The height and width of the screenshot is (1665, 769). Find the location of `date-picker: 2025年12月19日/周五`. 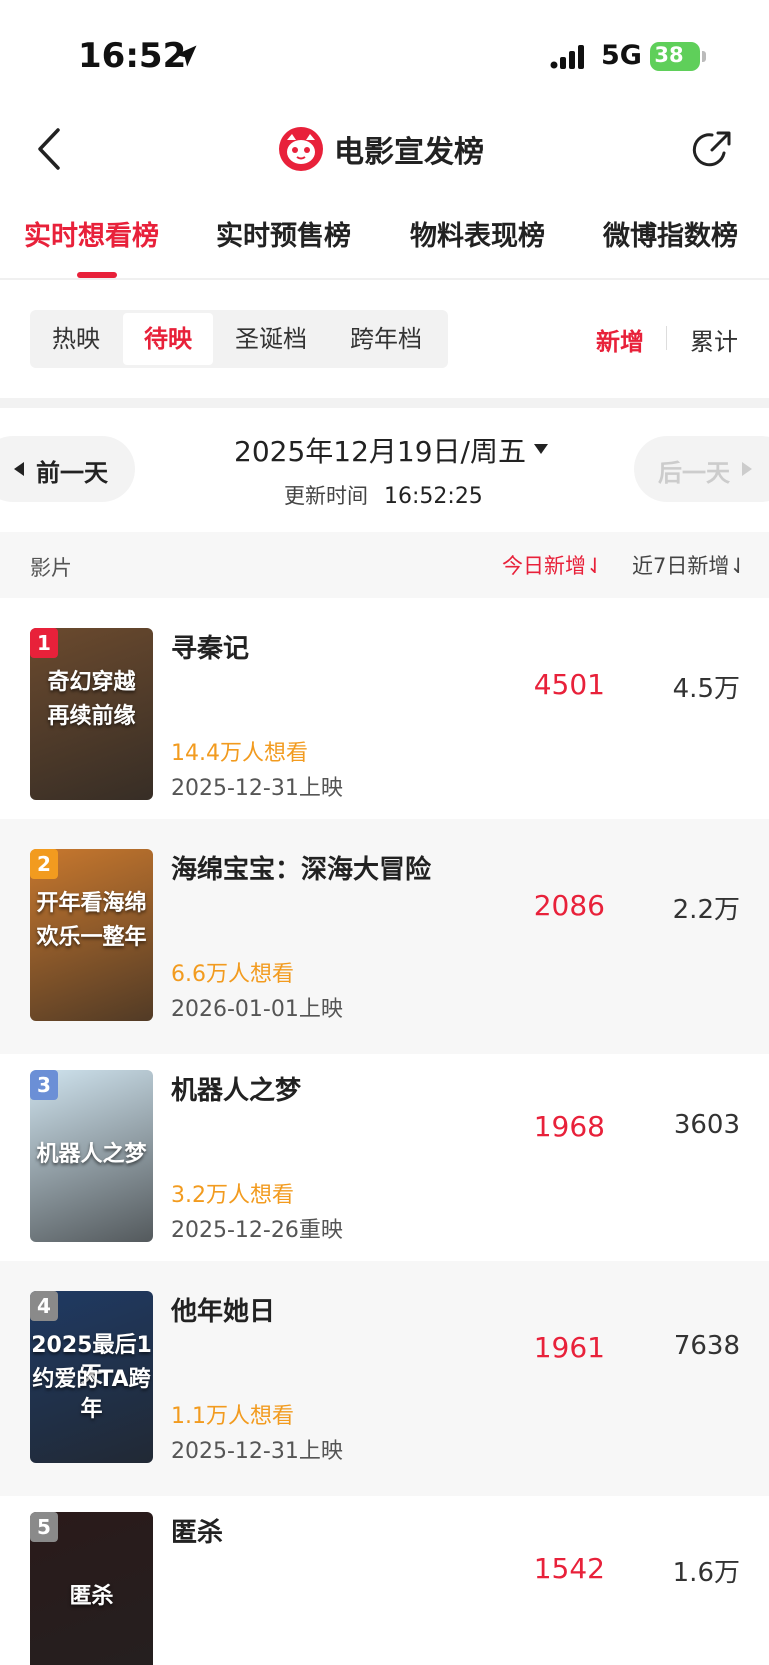

date-picker: 2025年12月19日/周五 is located at coordinates (391, 450).